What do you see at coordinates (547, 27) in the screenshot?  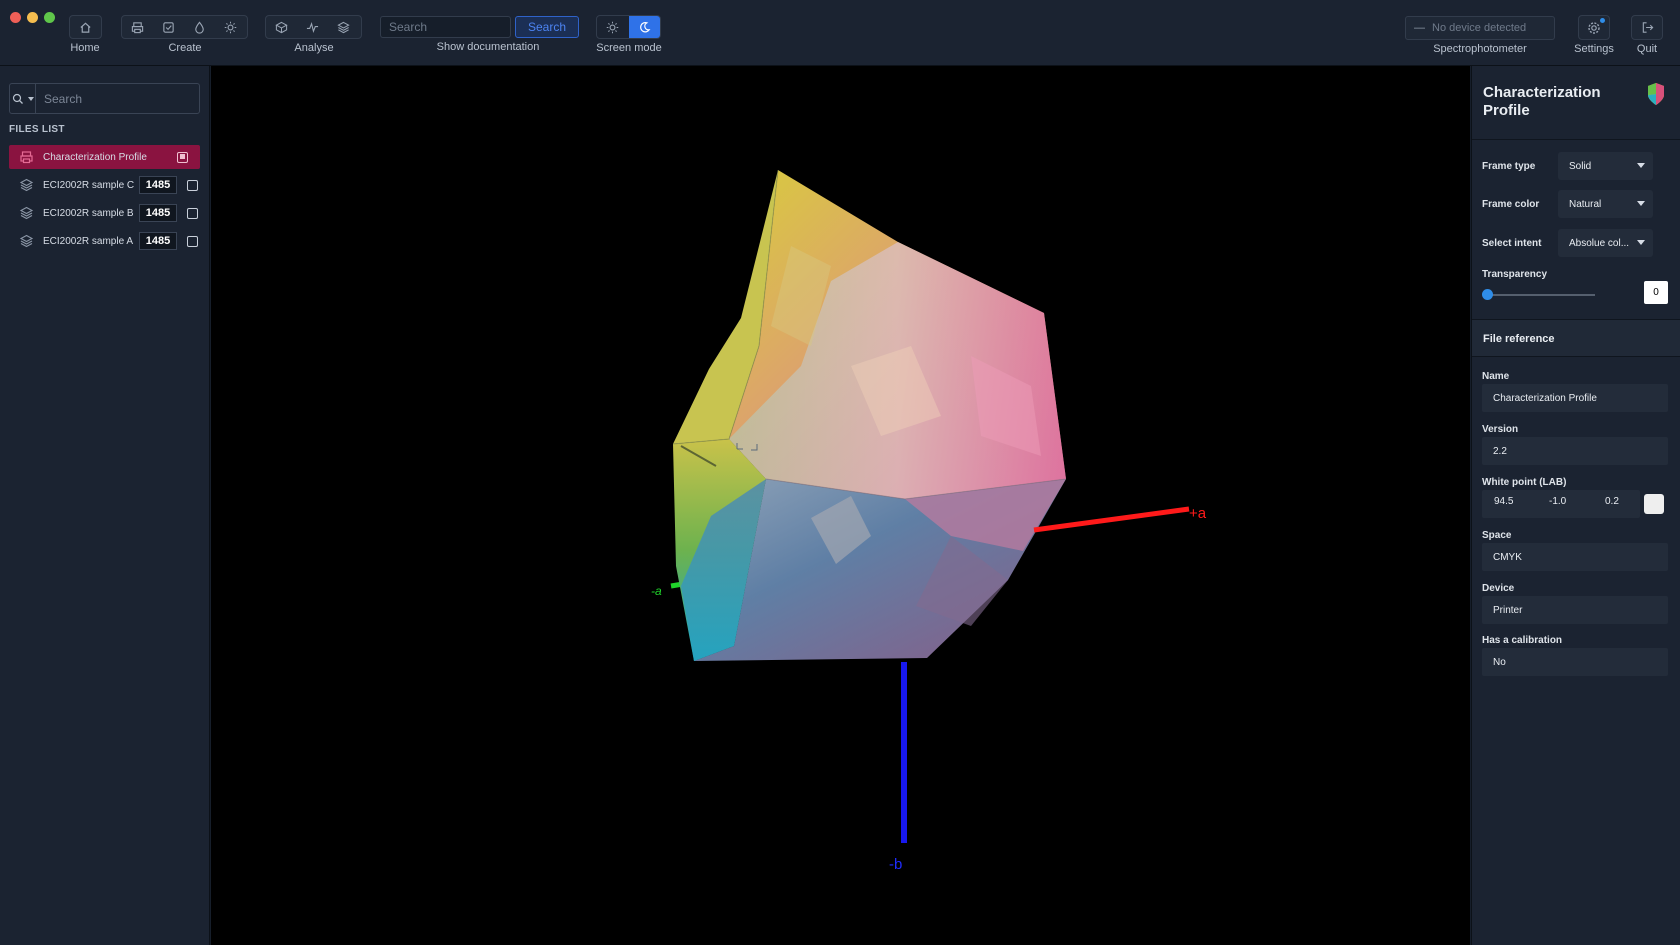 I see `search-button: Search` at bounding box center [547, 27].